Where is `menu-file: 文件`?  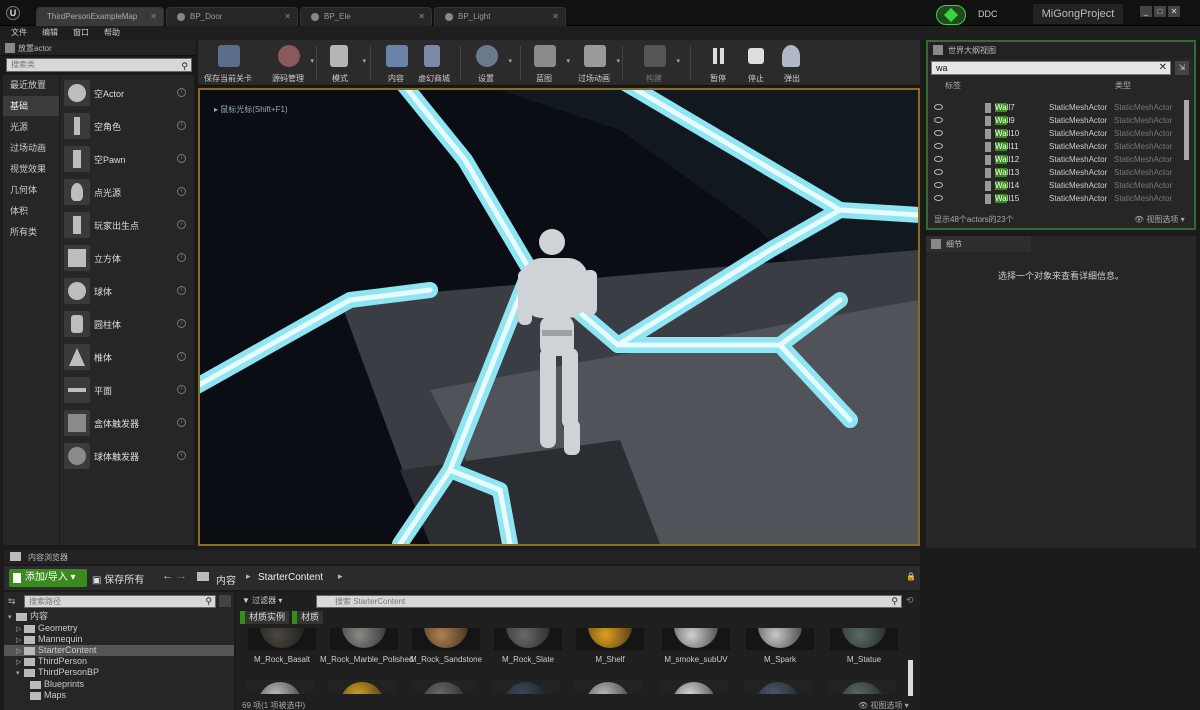 menu-file: 文件 is located at coordinates (19, 32).